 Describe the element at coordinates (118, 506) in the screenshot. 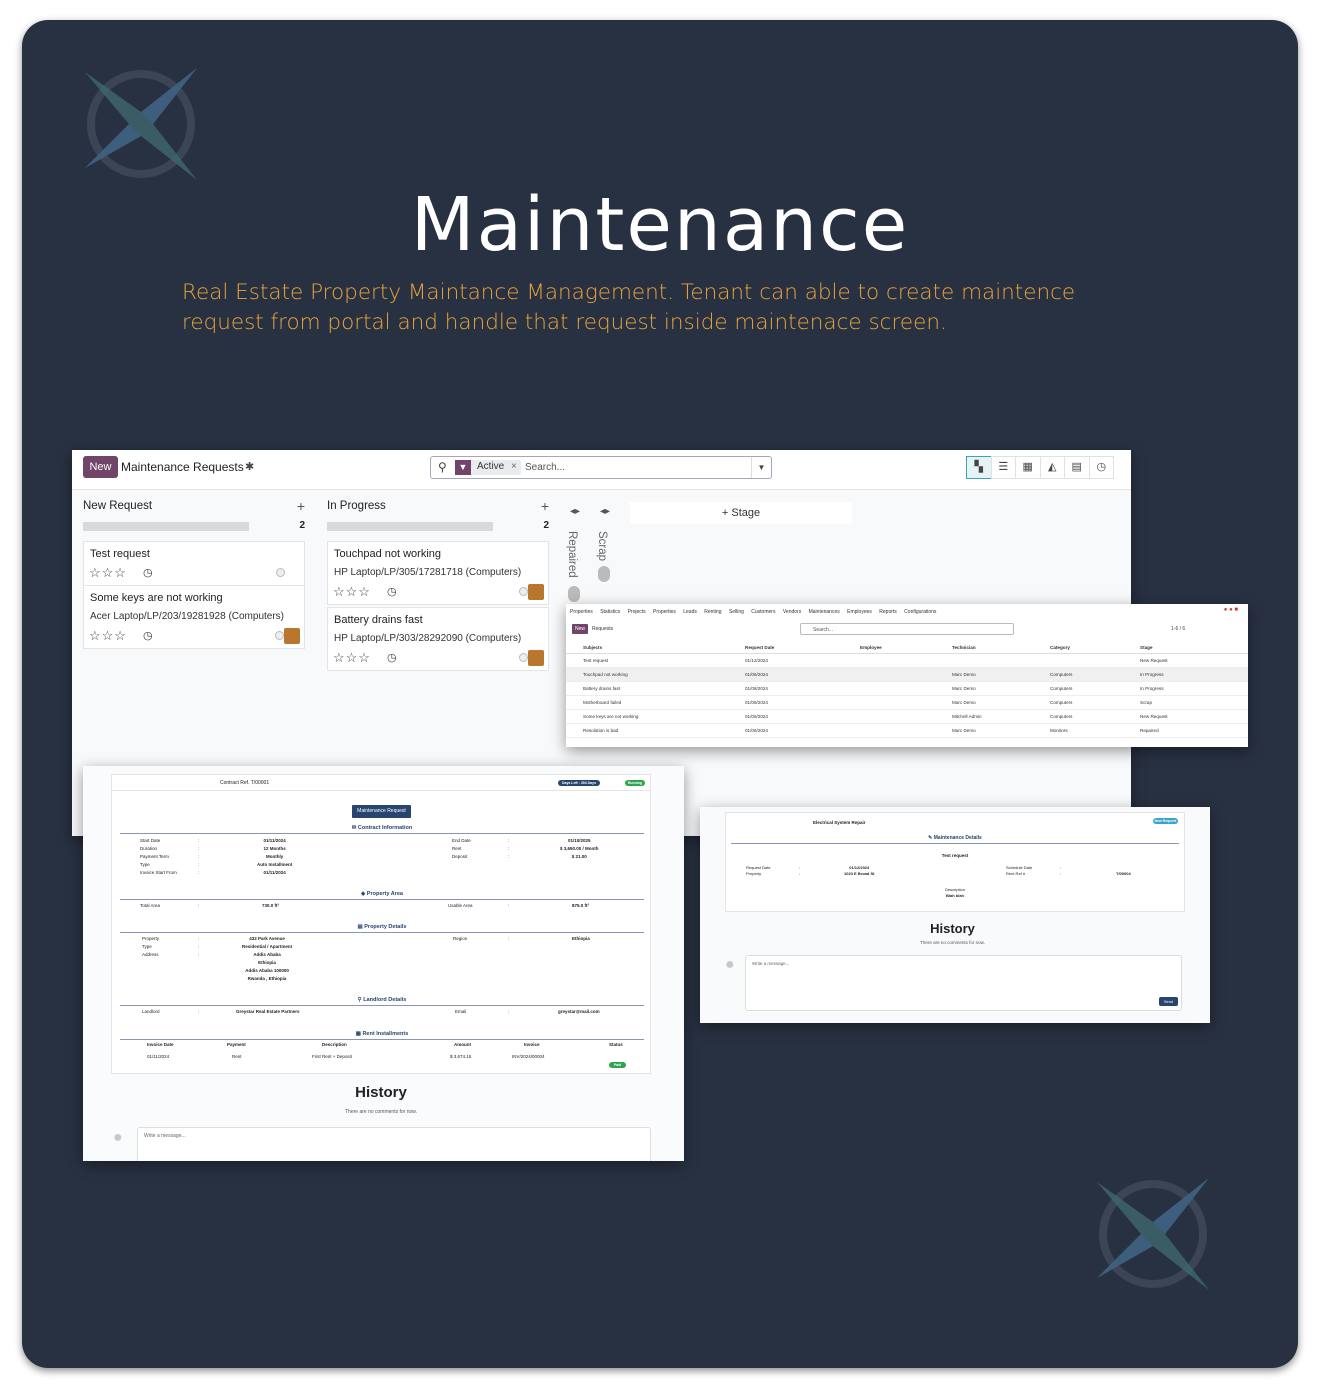

I see `column-title: New Request` at that location.